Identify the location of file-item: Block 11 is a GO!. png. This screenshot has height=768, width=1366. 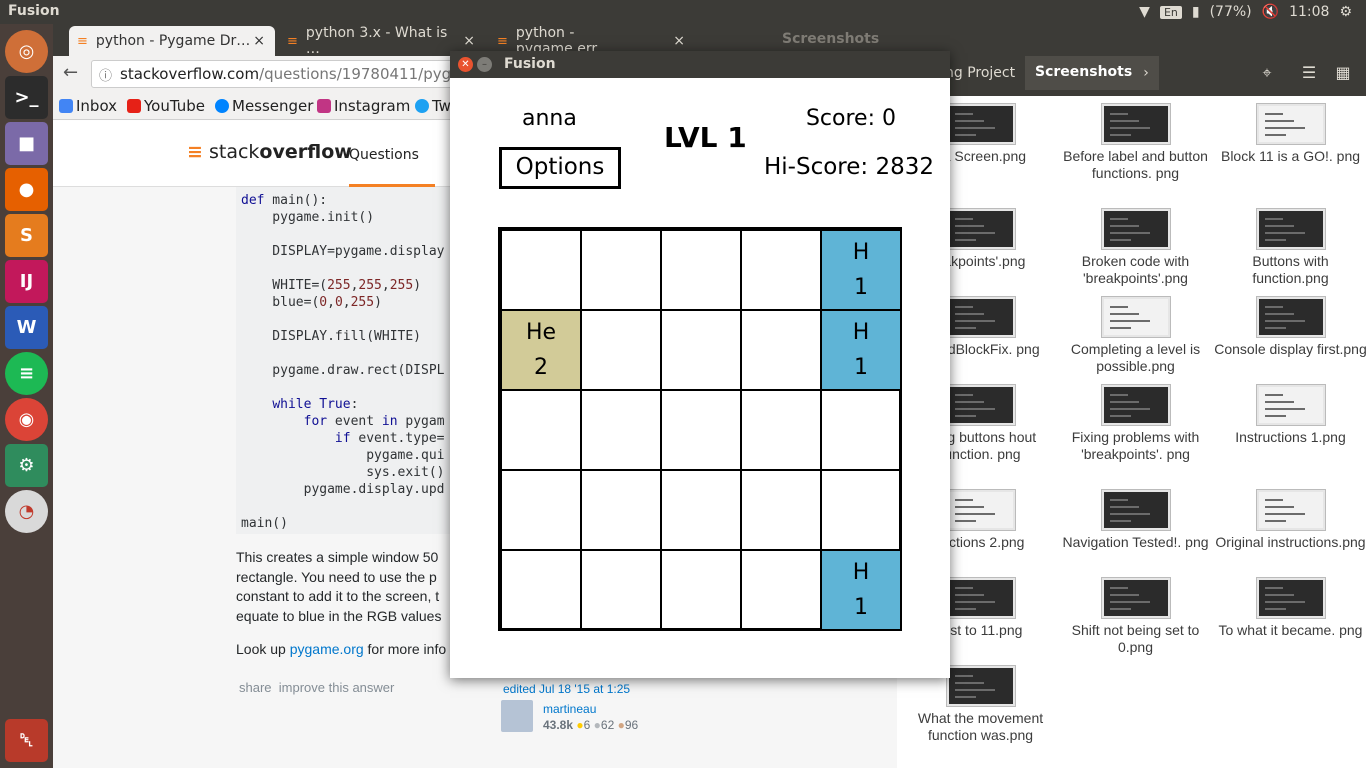
(1289, 134).